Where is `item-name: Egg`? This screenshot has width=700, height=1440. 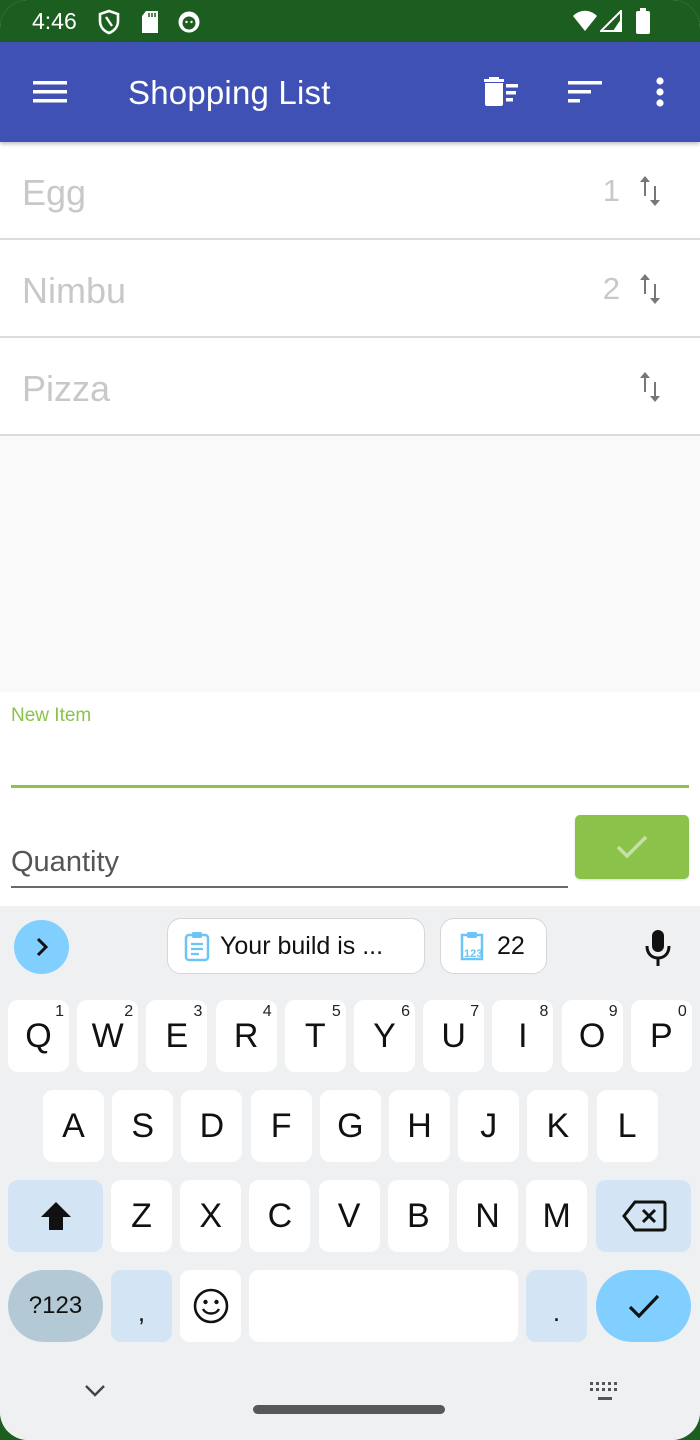
item-name: Egg is located at coordinates (54, 192).